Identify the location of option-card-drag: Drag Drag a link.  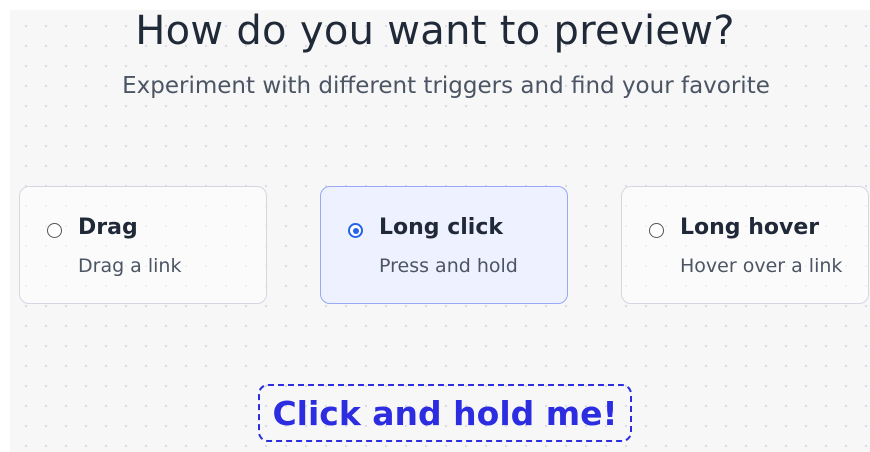
(143, 245).